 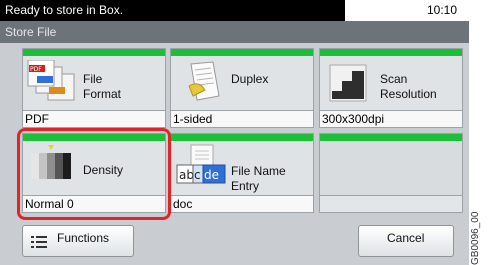 What do you see at coordinates (94, 174) in the screenshot?
I see `density-highlight-frame` at bounding box center [94, 174].